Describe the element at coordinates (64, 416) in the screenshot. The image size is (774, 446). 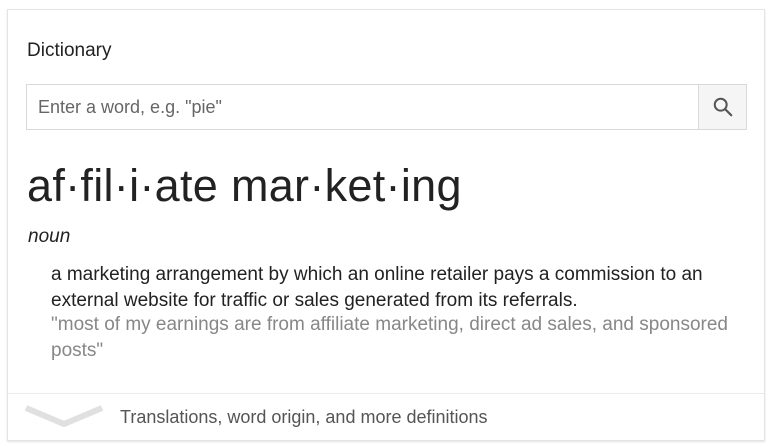
I see `chevron-down-icon` at that location.